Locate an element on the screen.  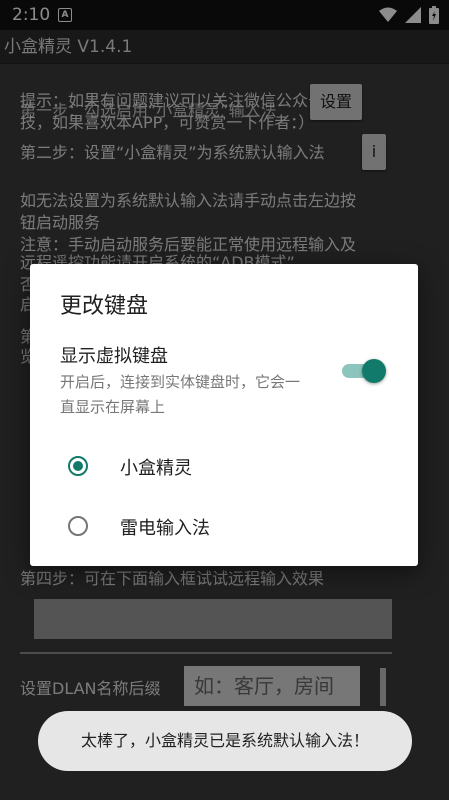
toast-message: 太棒了，小盒精灵已是系统默认输入法！ is located at coordinates (225, 741).